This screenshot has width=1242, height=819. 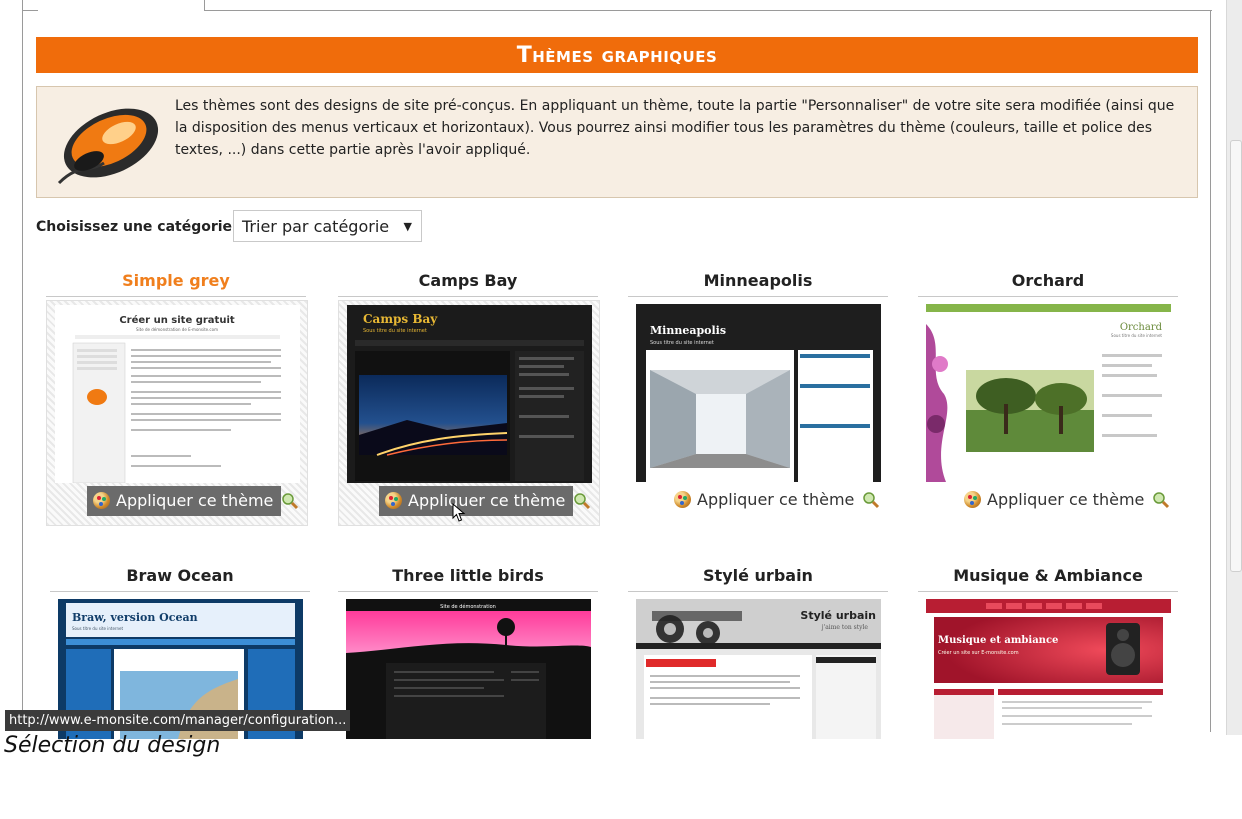 I want to click on figure-caption: Sélection du design, so click(x=112, y=745).